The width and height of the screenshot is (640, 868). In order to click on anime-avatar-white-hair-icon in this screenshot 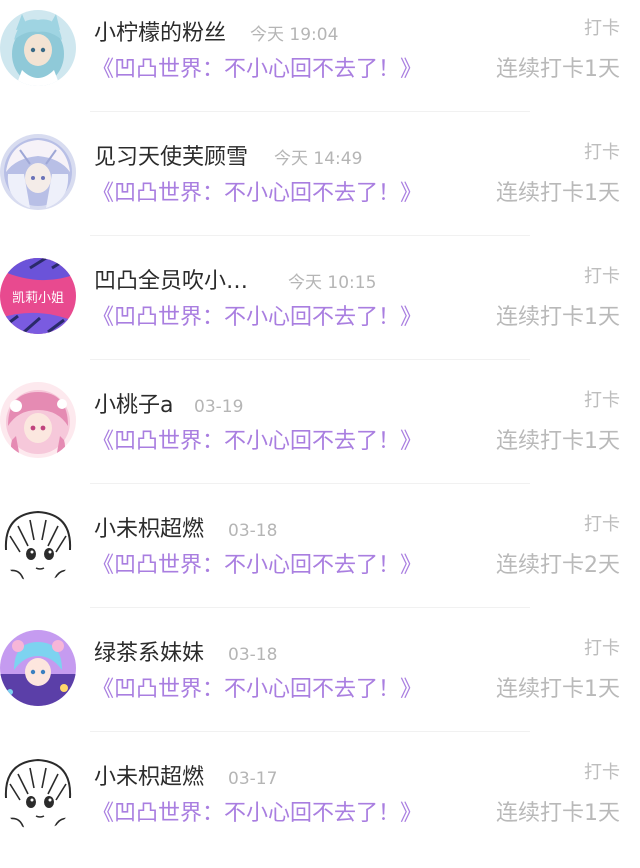, I will do `click(38, 172)`.